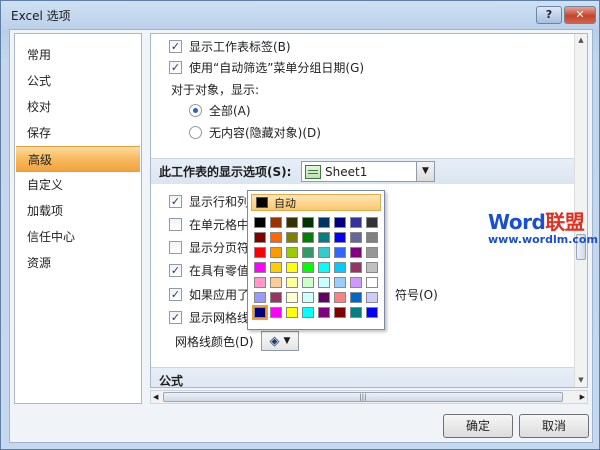  What do you see at coordinates (300, 15) in the screenshot?
I see `title-bar: Excel 选项 ? ✕` at bounding box center [300, 15].